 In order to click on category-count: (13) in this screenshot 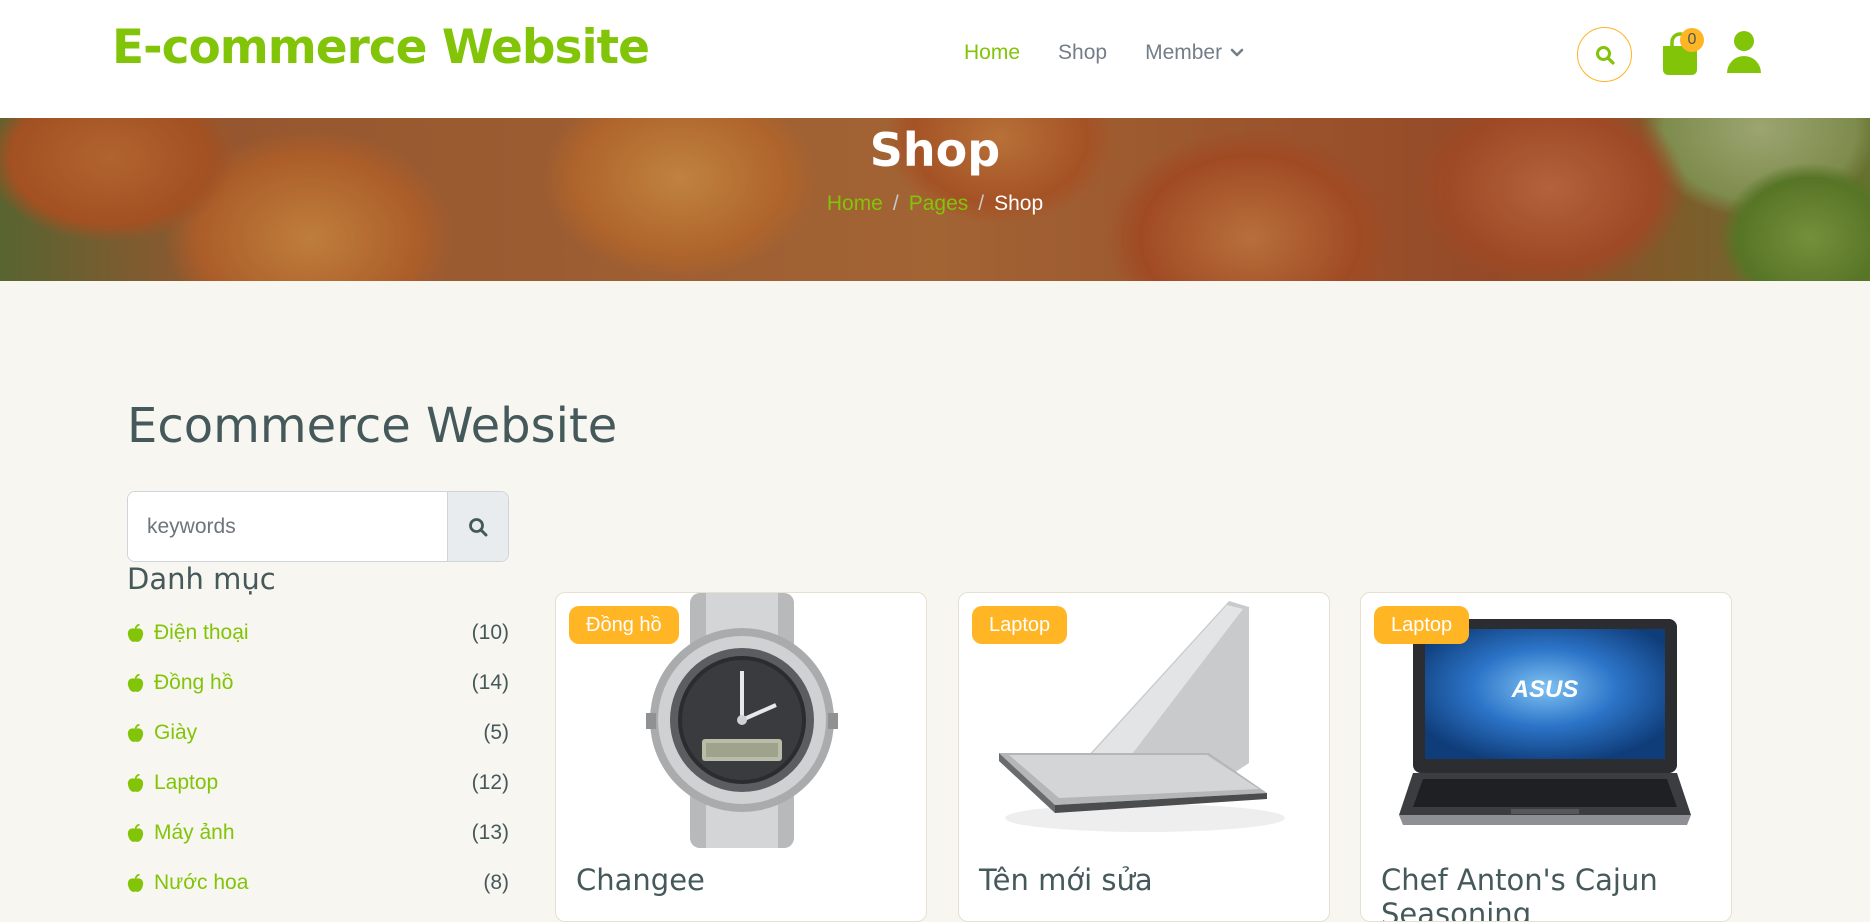, I will do `click(490, 832)`.